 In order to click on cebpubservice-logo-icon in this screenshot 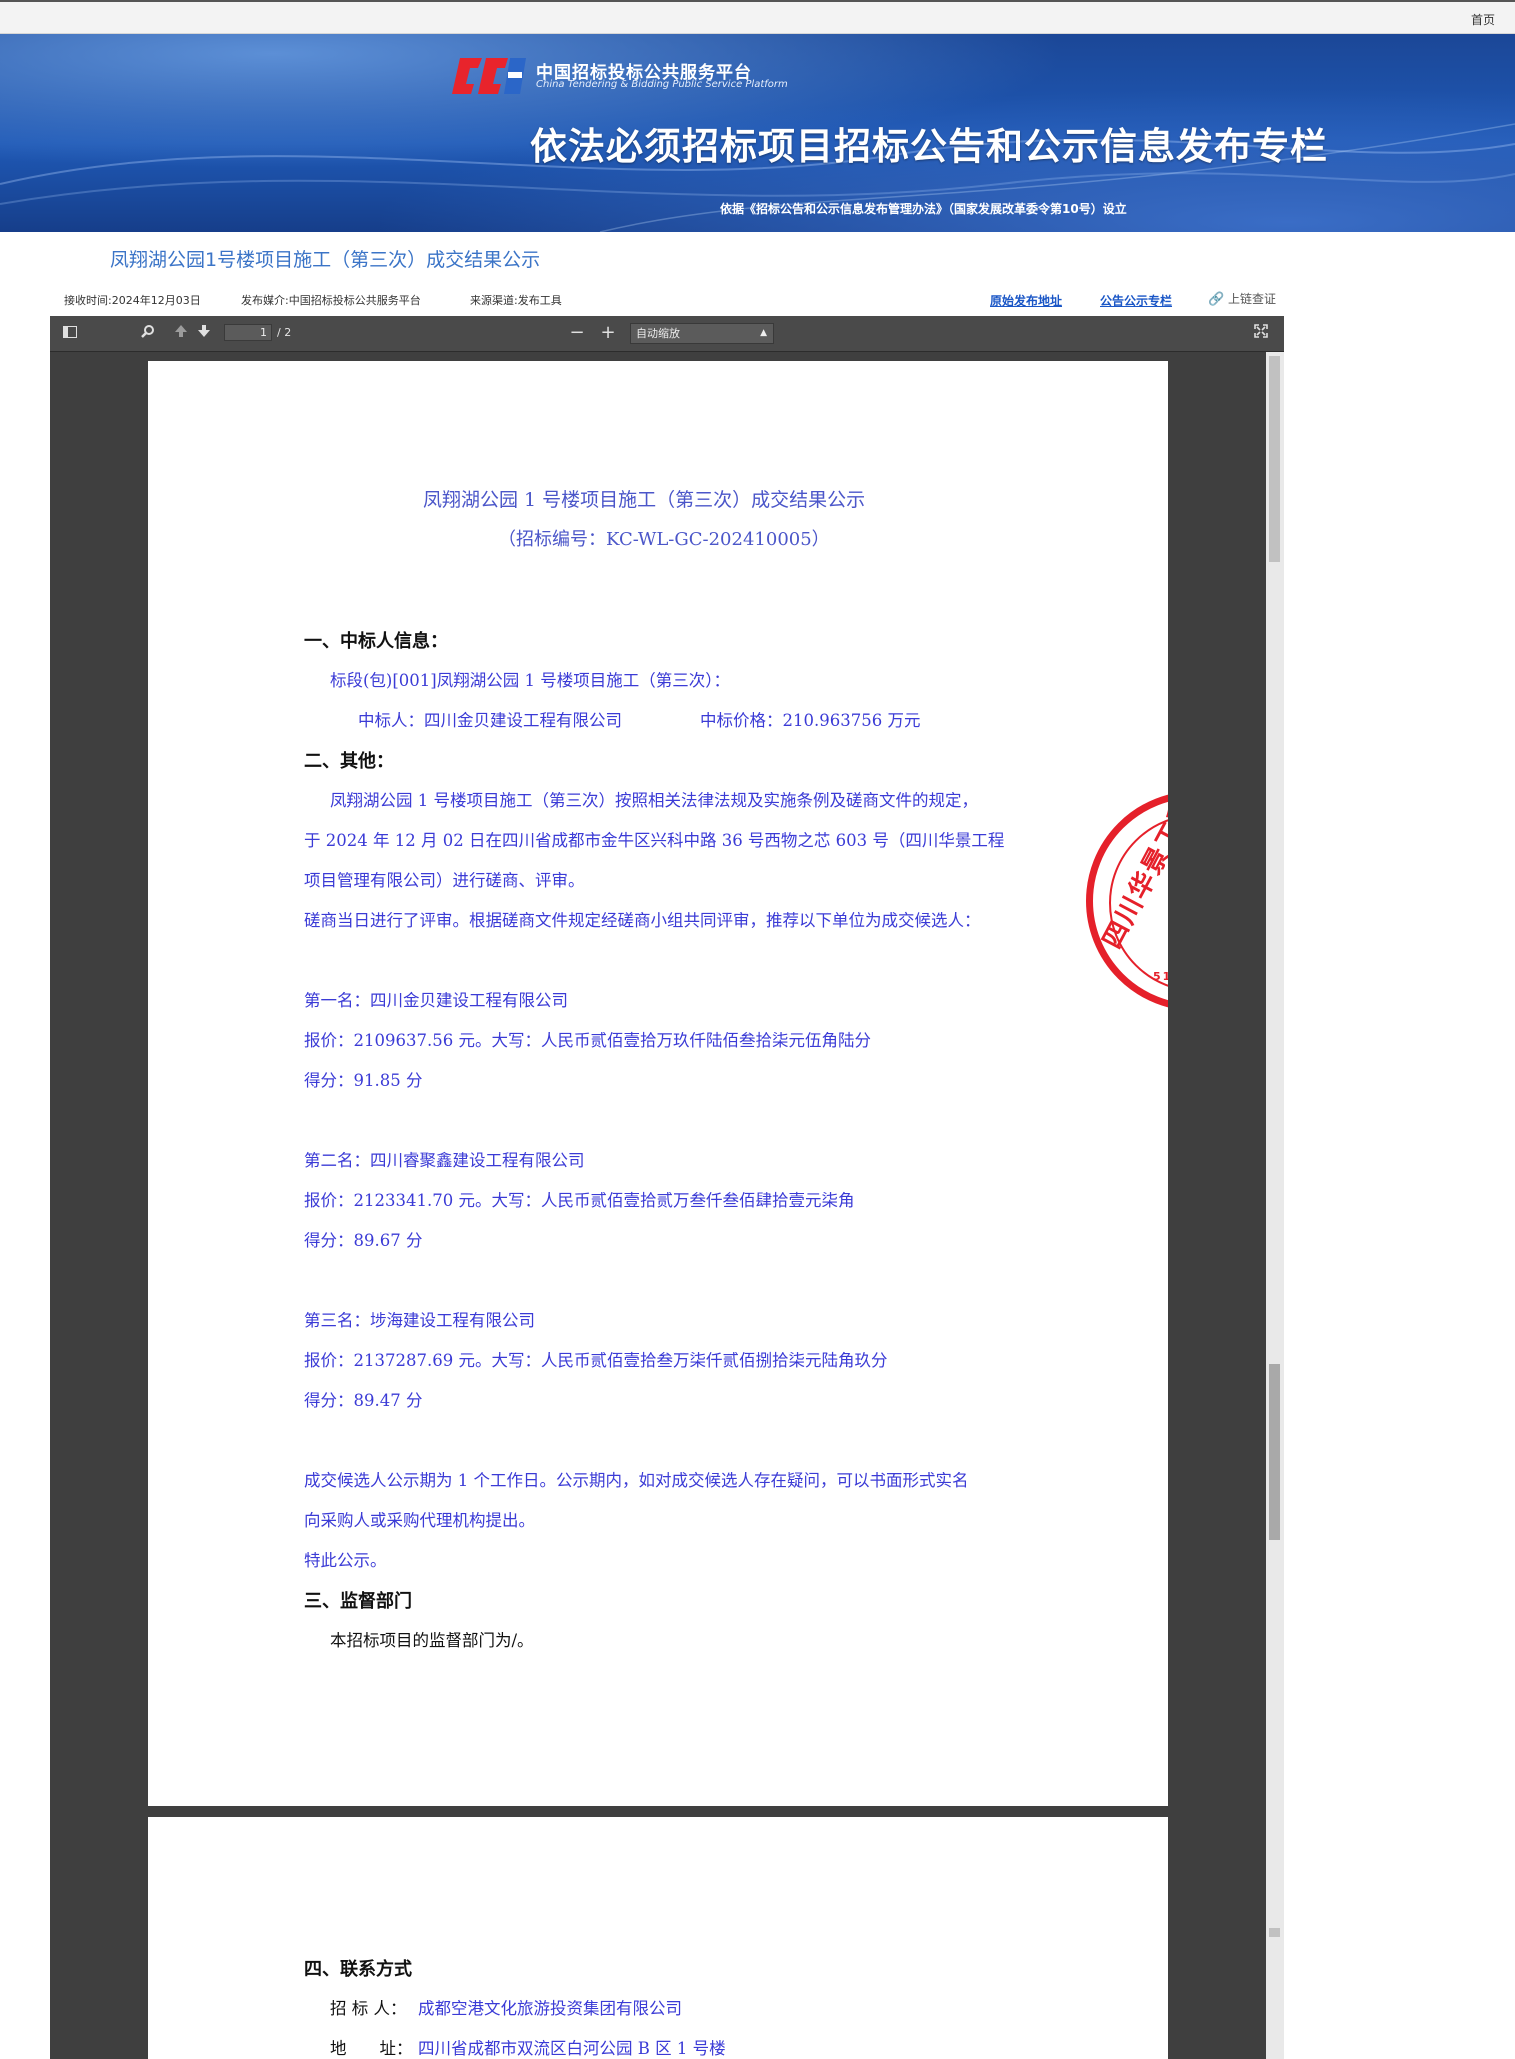, I will do `click(489, 76)`.